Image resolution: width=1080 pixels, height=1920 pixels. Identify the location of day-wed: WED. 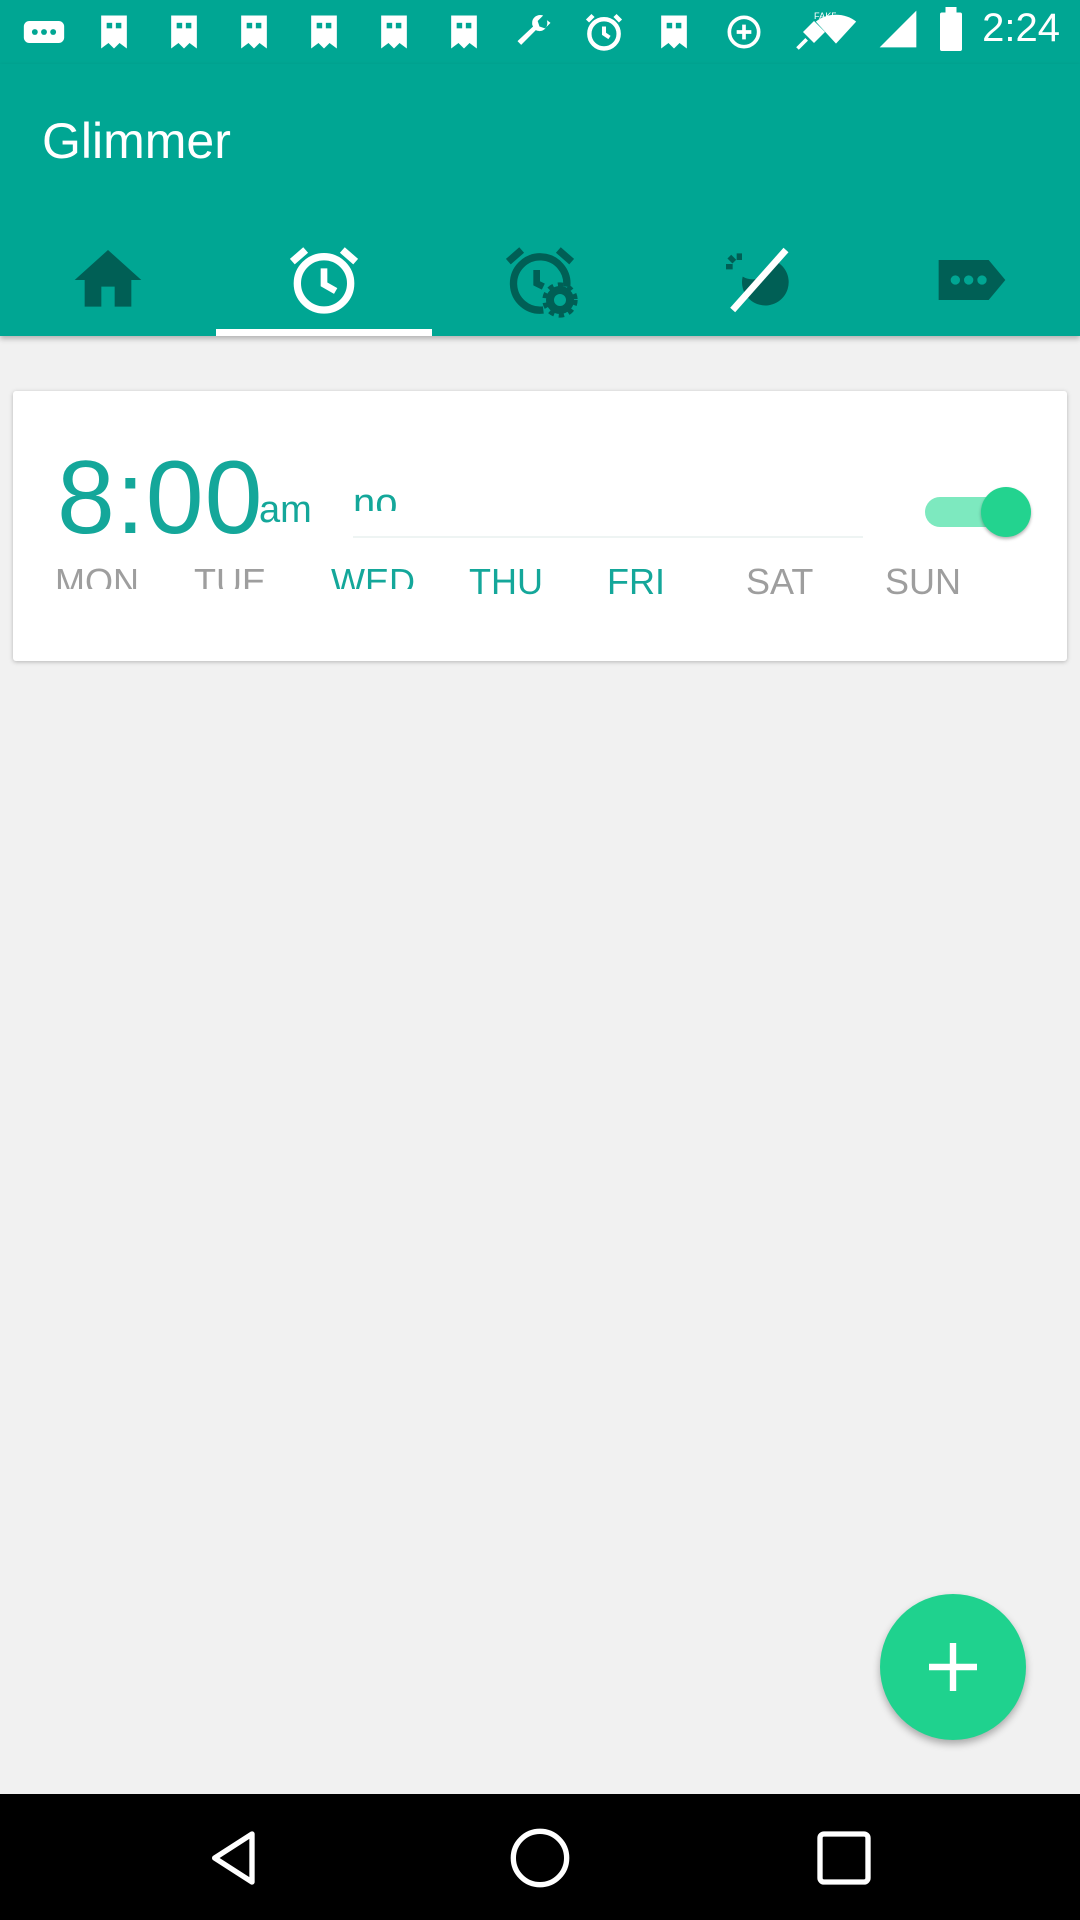
(373, 575).